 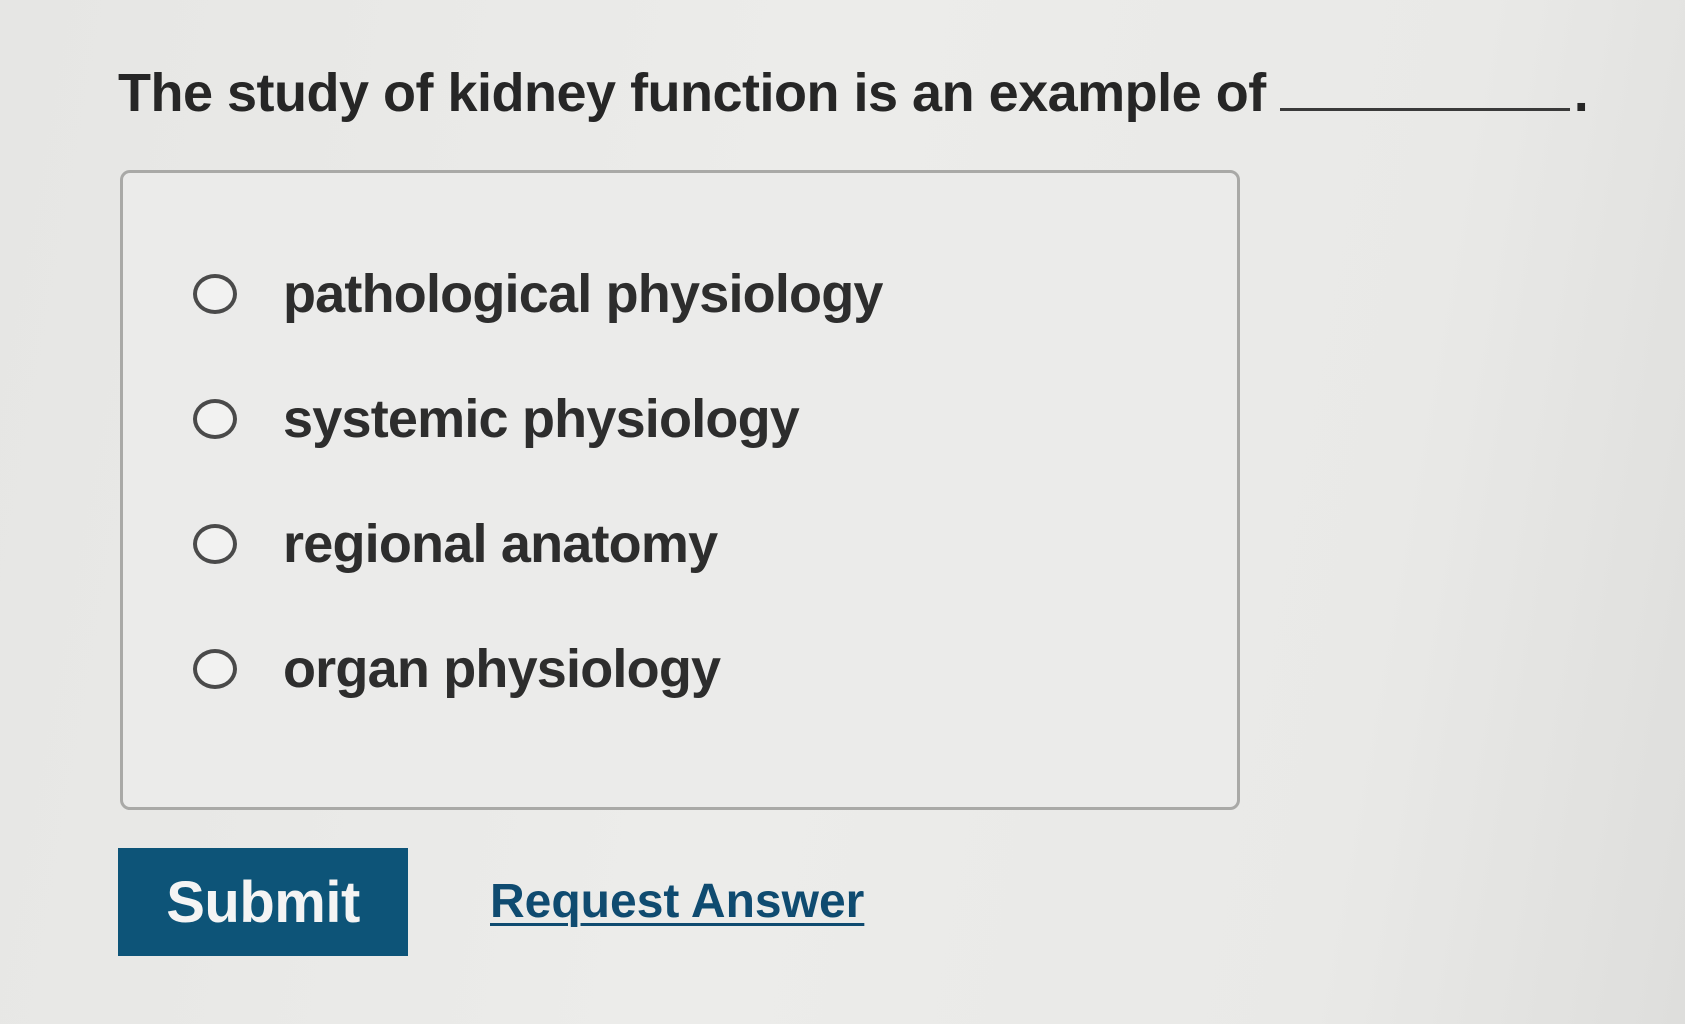 What do you see at coordinates (541, 419) in the screenshot?
I see `option-label: systemic physiology` at bounding box center [541, 419].